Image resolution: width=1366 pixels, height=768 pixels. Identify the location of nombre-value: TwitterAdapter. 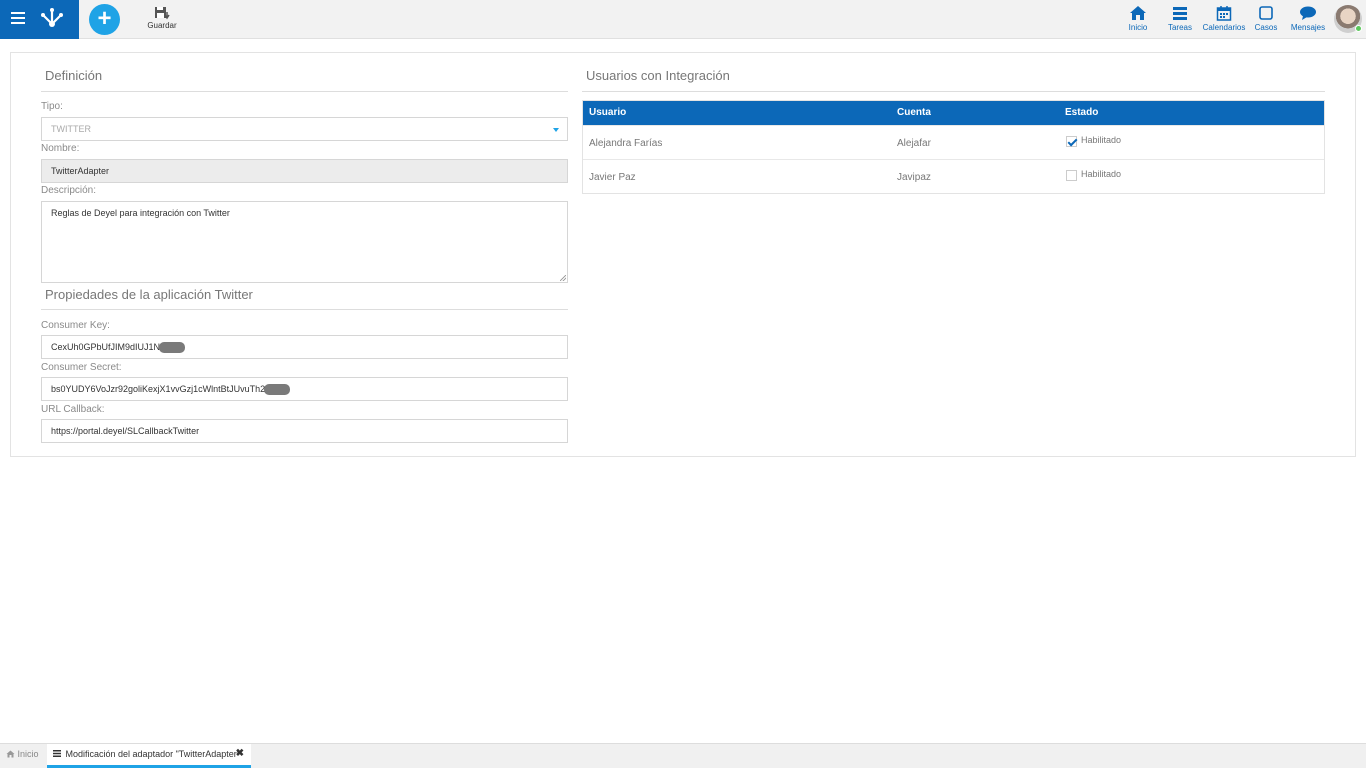
(80, 171).